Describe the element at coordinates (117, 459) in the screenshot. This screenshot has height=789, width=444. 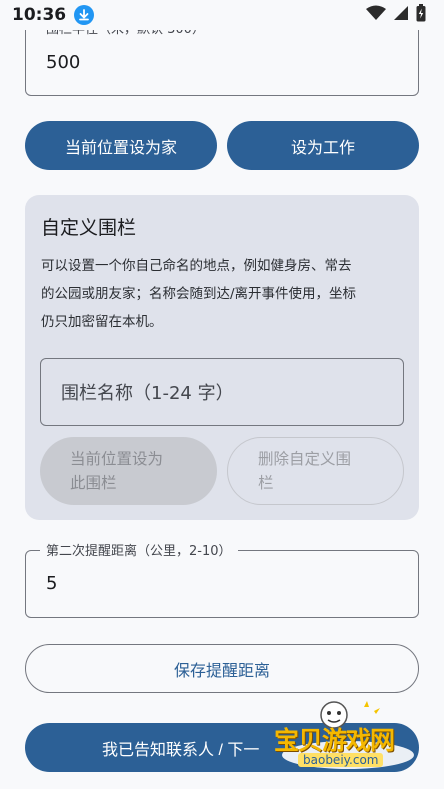
I see `button-line: 当前位置设为` at that location.